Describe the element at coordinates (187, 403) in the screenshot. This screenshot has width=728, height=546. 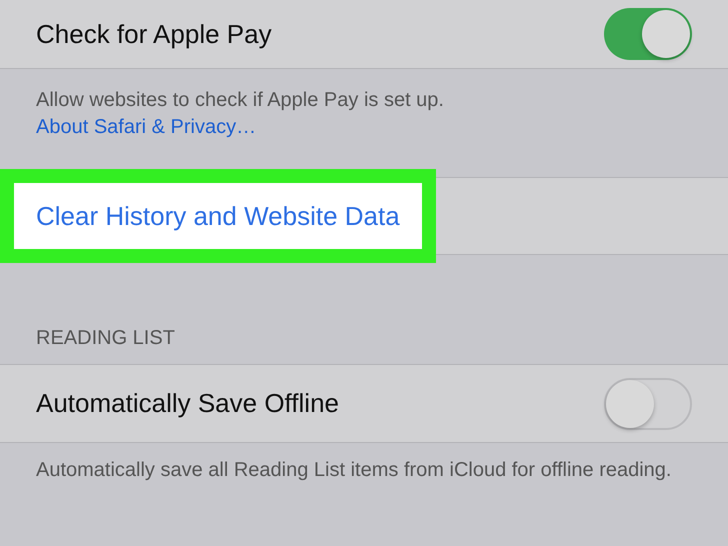
I see `setting-label: Automatically Save Offline` at that location.